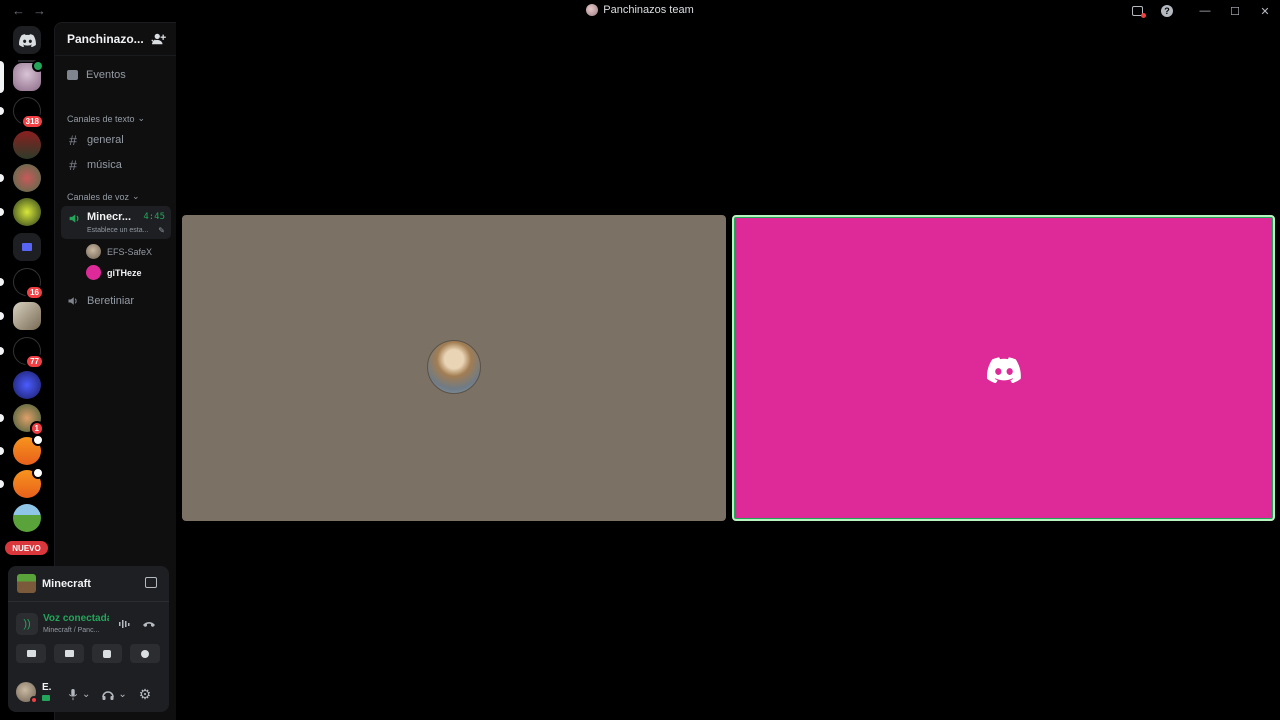 The height and width of the screenshot is (720, 1280). What do you see at coordinates (32, 121) in the screenshot?
I see `mention-badge: 318` at bounding box center [32, 121].